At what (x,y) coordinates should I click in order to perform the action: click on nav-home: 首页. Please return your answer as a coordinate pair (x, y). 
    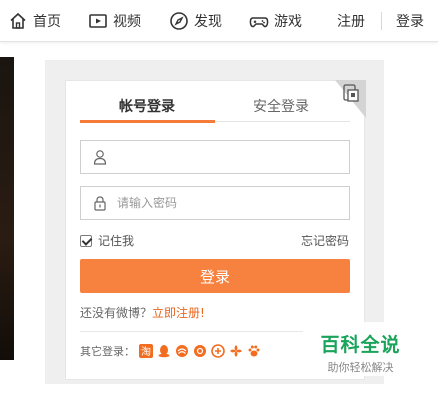
    Looking at the image, I should click on (34, 21).